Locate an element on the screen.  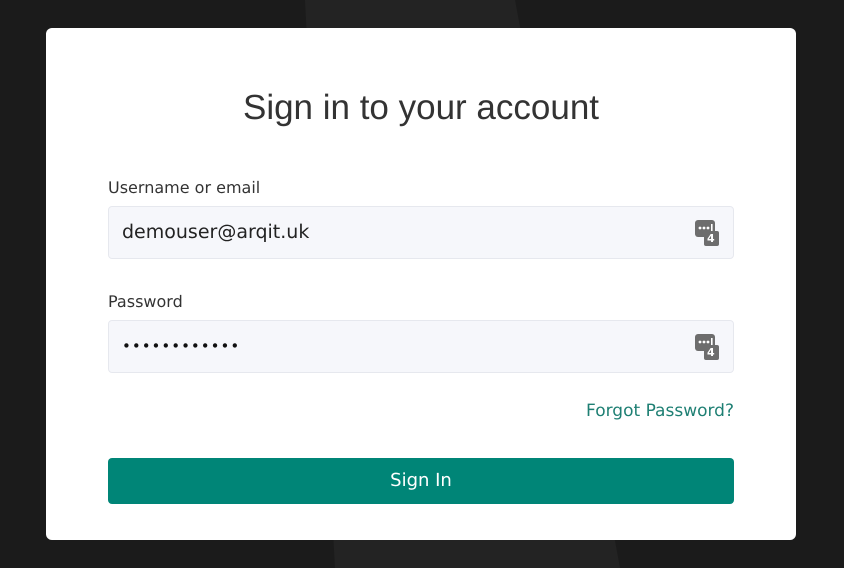
sign-in-button: Sign In is located at coordinates (421, 481).